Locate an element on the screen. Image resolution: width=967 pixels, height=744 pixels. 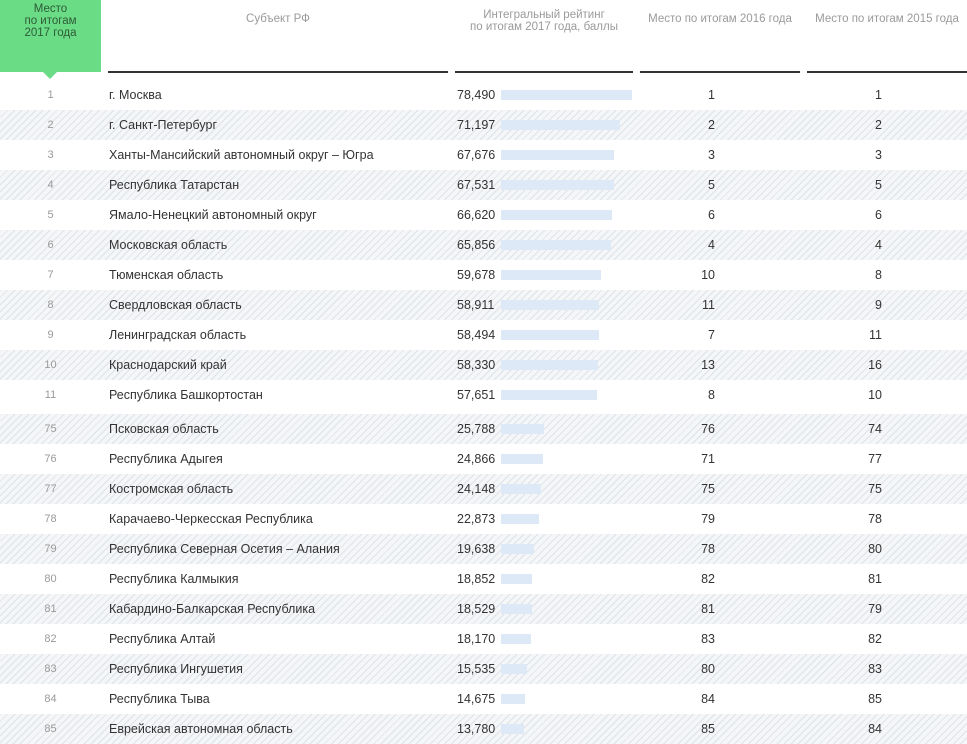
rank-cell: 1 is located at coordinates (50, 95).